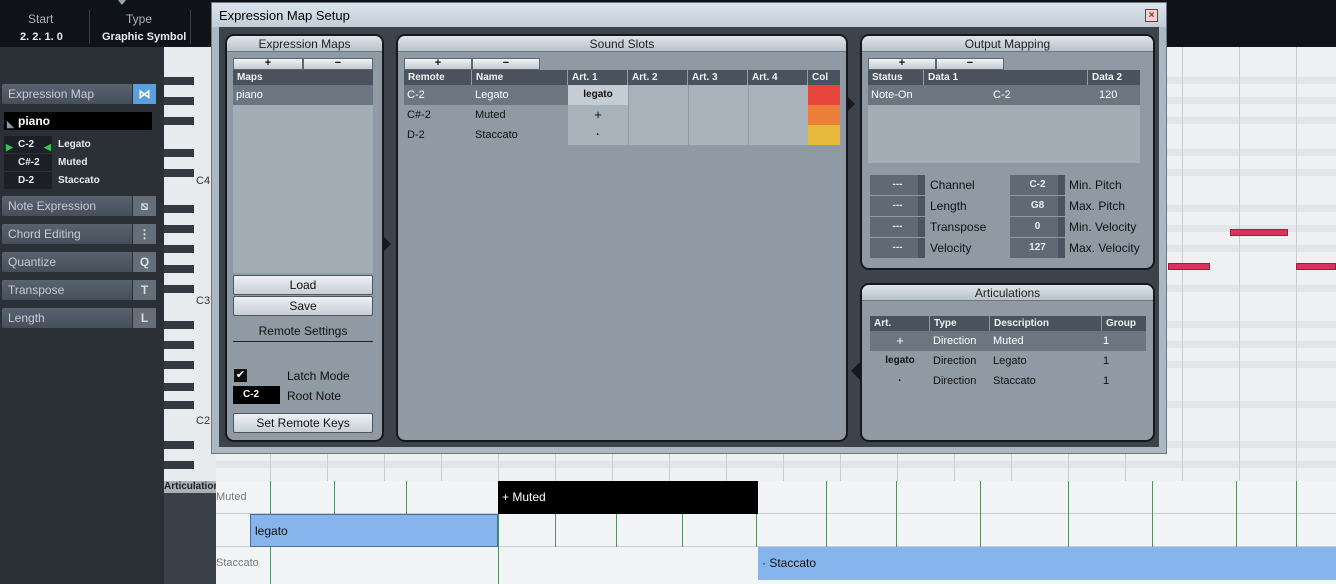  Describe the element at coordinates (1037, 248) in the screenshot. I see `max-velocity-field: 127` at that location.